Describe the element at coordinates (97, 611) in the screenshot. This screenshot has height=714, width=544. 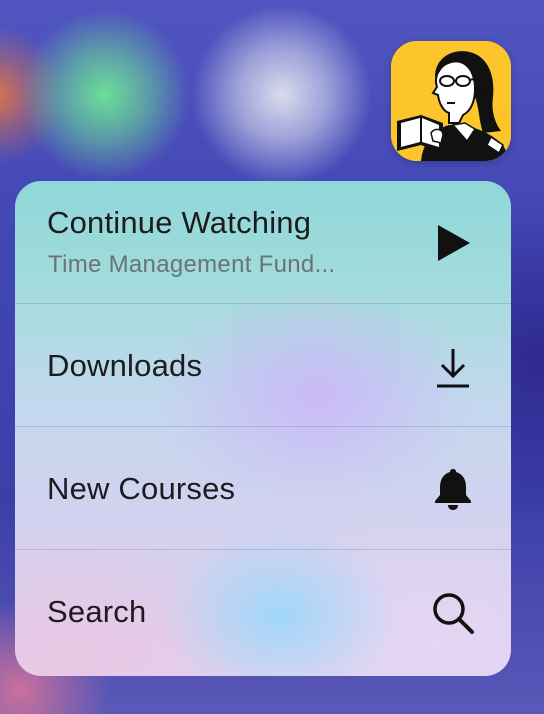
I see `menu-item-label: Search` at that location.